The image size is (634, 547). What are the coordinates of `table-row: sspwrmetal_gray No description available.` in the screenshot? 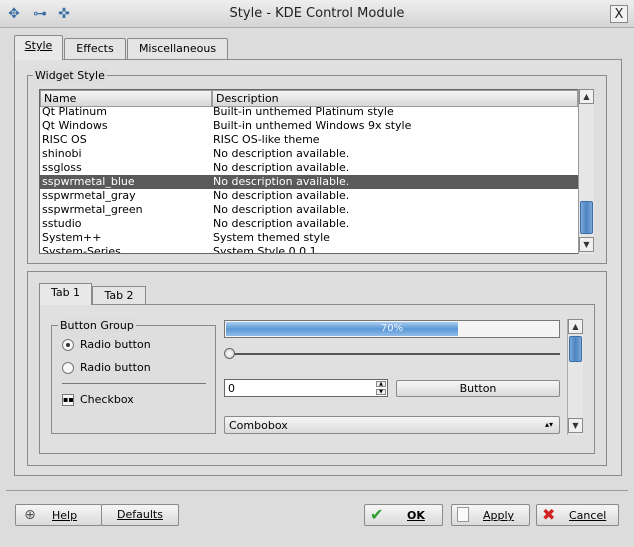 It's located at (309, 196).